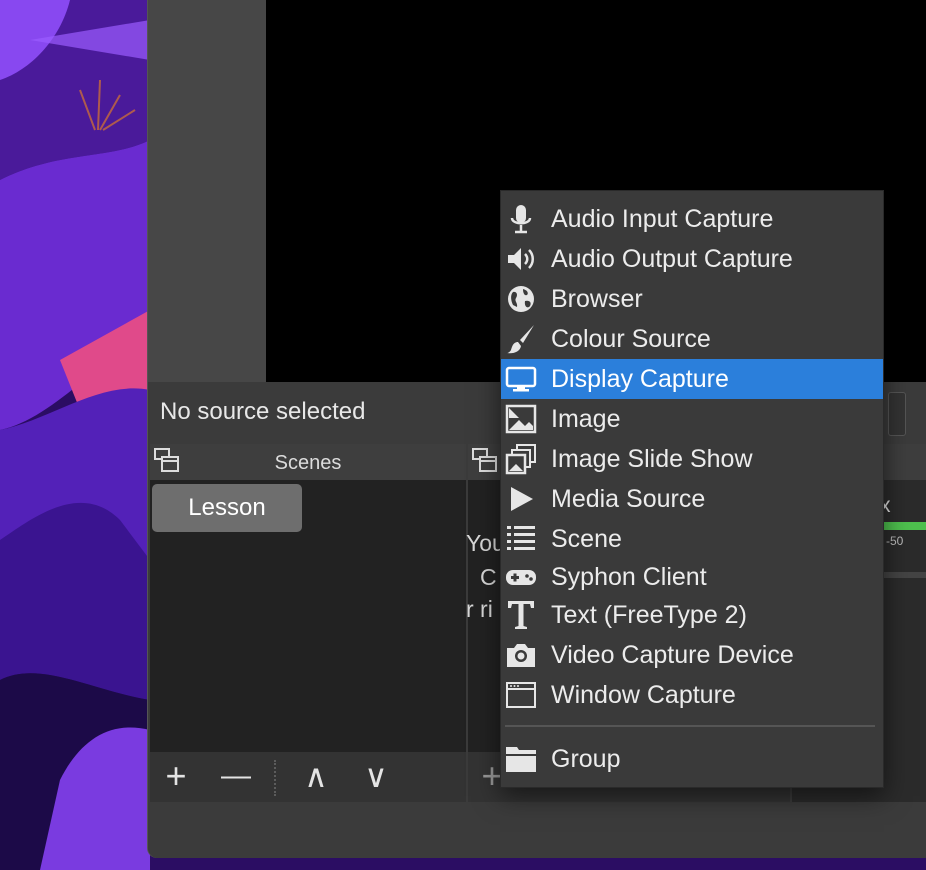  What do you see at coordinates (690, 726) in the screenshot?
I see `menu-separator` at bounding box center [690, 726].